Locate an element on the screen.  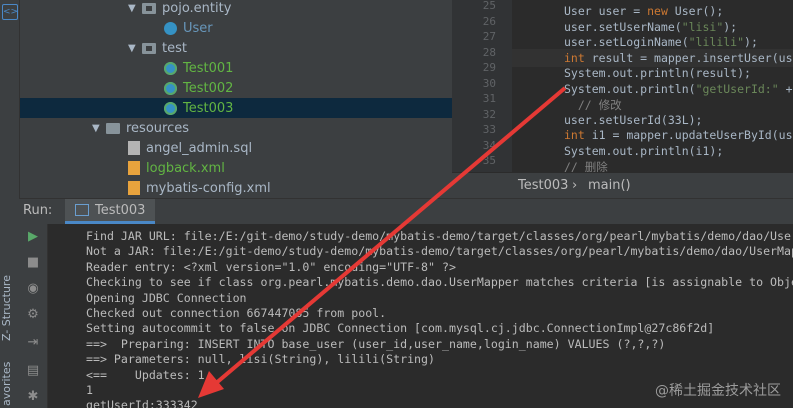
watermark: @稀土掘金技术社区 is located at coordinates (718, 391).